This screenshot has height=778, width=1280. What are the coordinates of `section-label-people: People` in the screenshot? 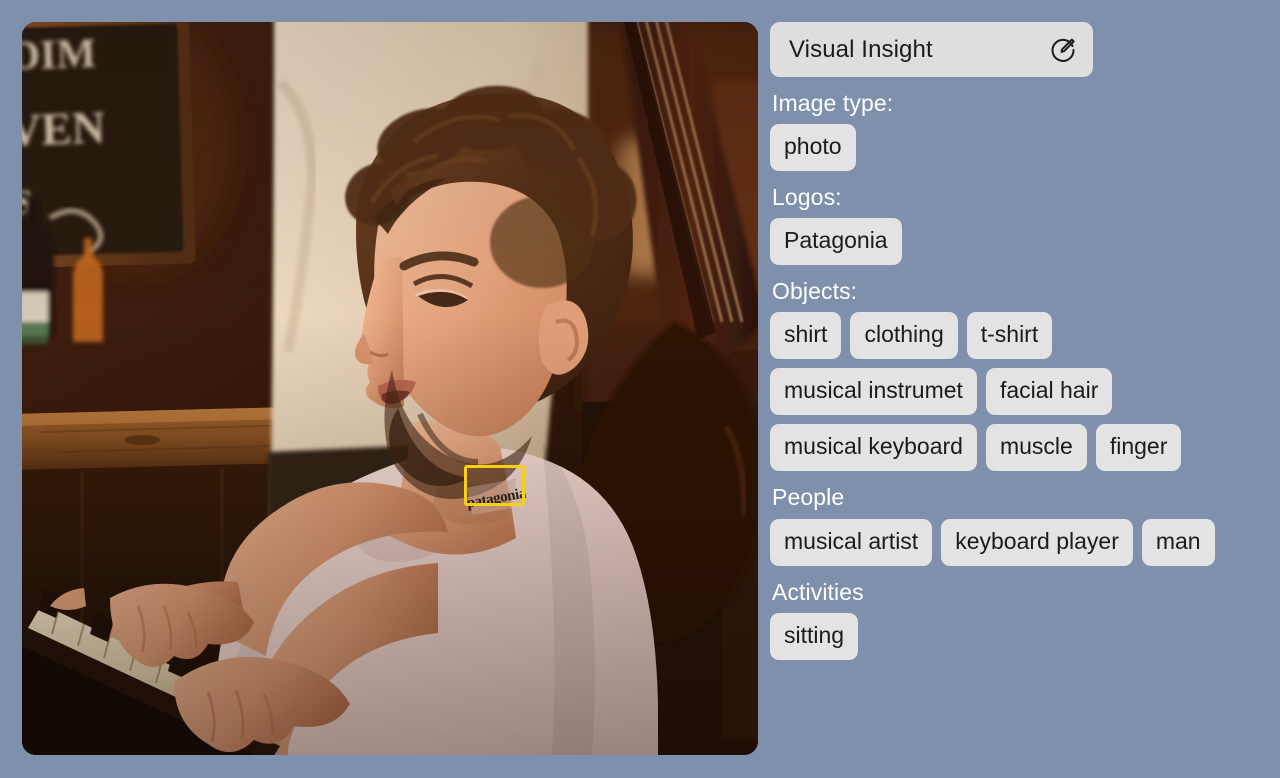 It's located at (808, 497).